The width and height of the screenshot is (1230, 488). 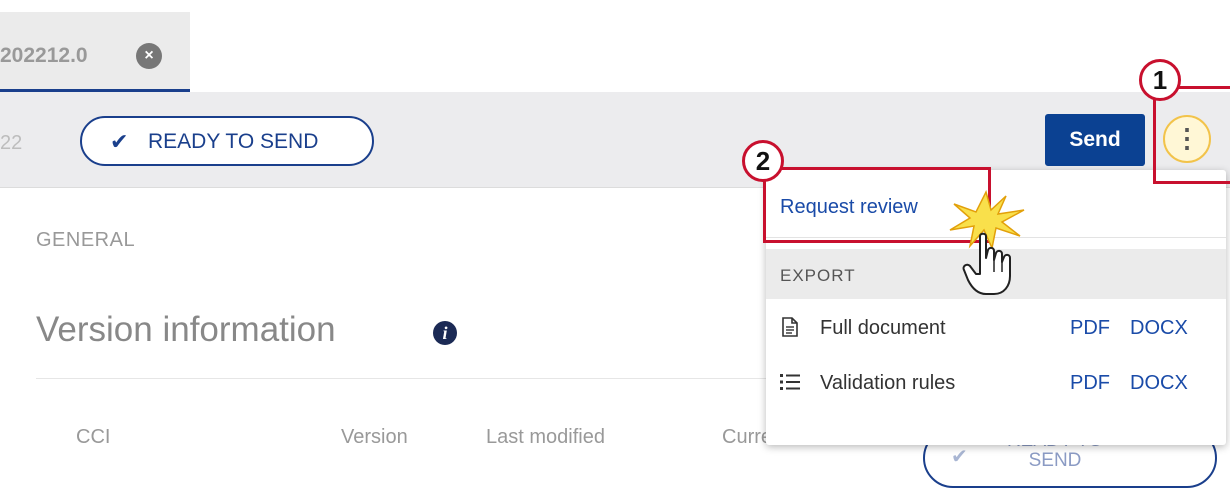 What do you see at coordinates (790, 327) in the screenshot?
I see `document-icon` at bounding box center [790, 327].